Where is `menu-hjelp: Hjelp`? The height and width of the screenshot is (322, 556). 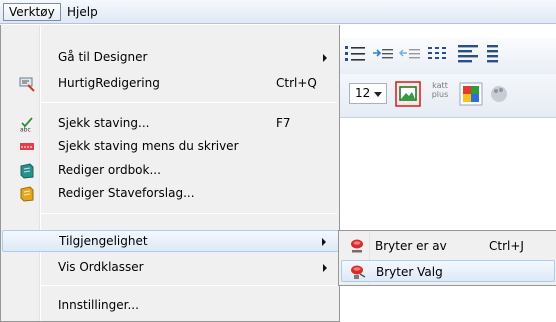
menu-hjelp: Hjelp is located at coordinates (82, 12).